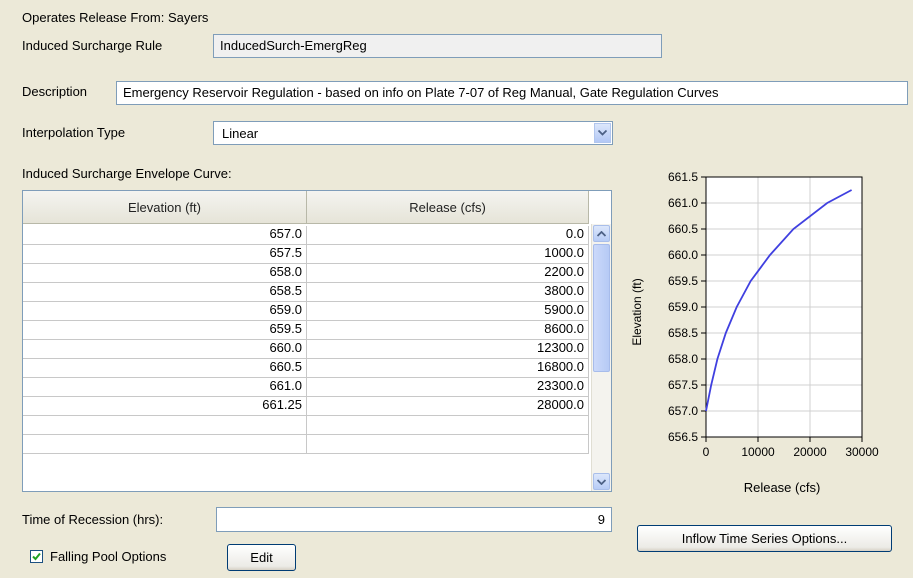 Image resolution: width=913 pixels, height=578 pixels. I want to click on table-row: 658.5 3800.0, so click(306, 292).